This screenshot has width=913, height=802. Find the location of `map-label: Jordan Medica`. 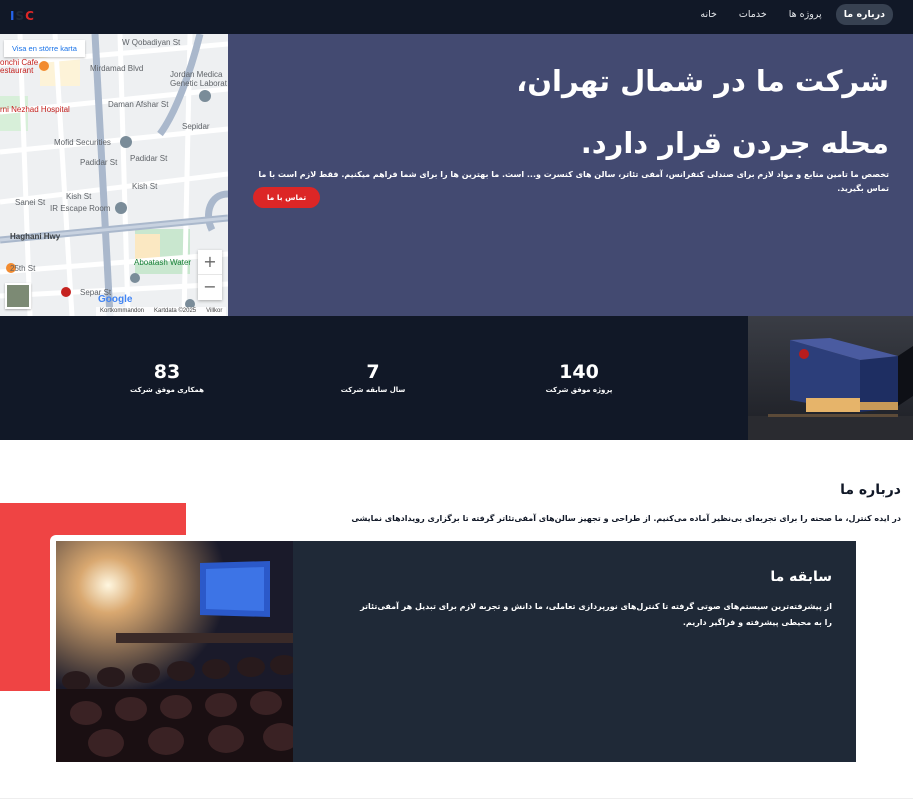

map-label: Jordan Medica is located at coordinates (196, 74).